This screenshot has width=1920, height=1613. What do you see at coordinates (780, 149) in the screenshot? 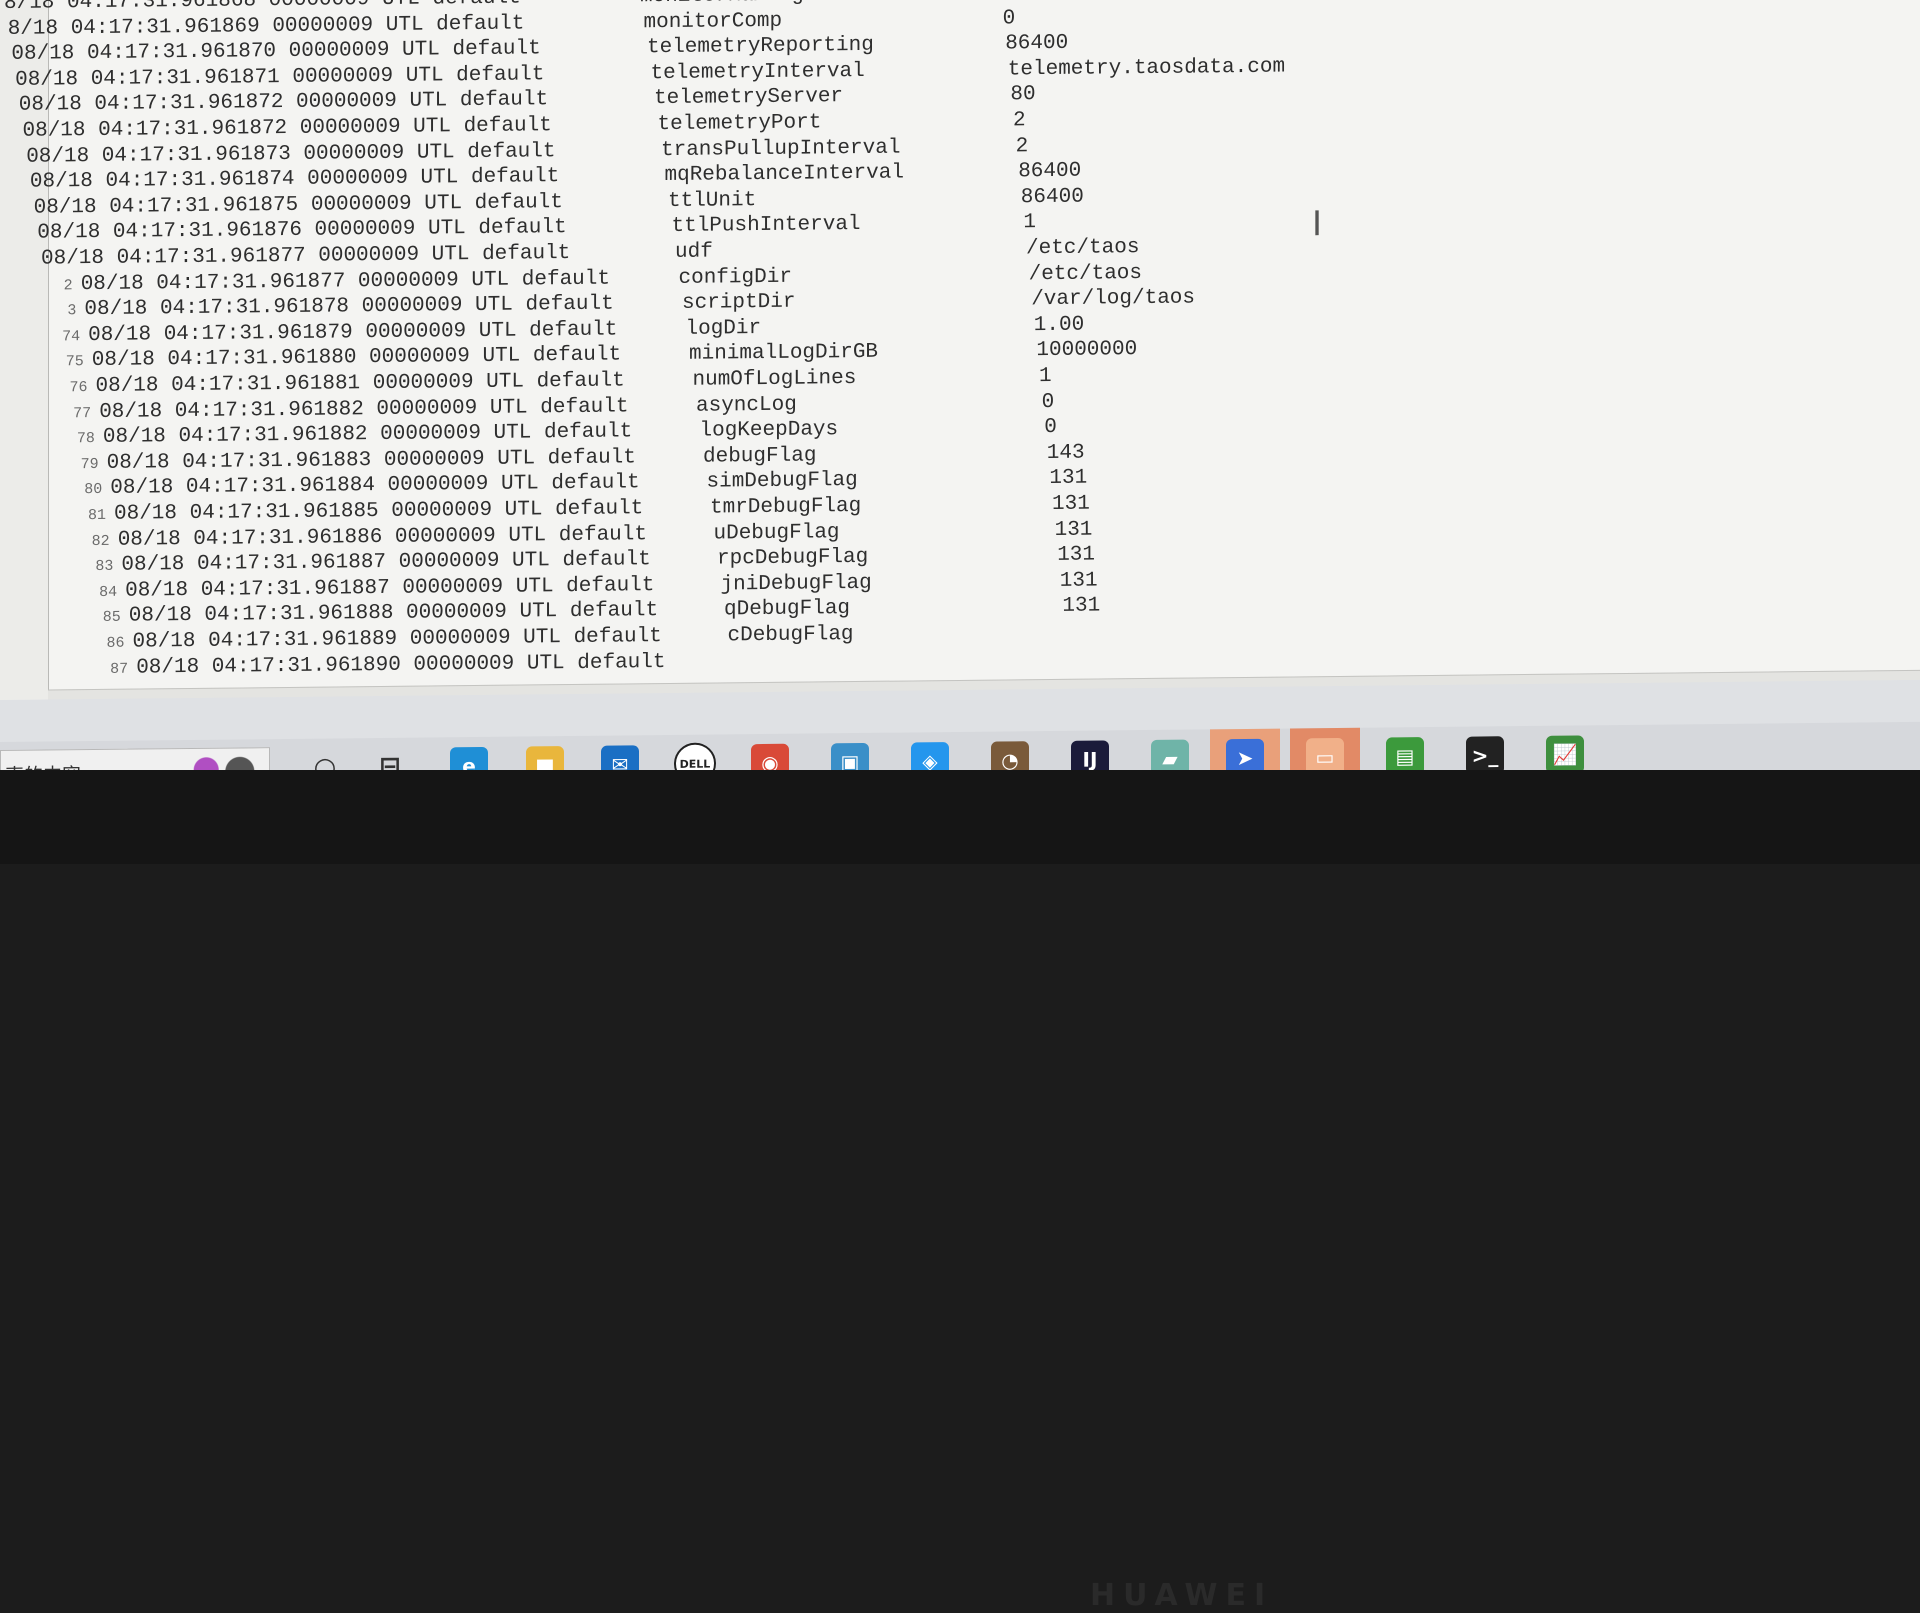
I see `config-key: transPullupInterval` at bounding box center [780, 149].